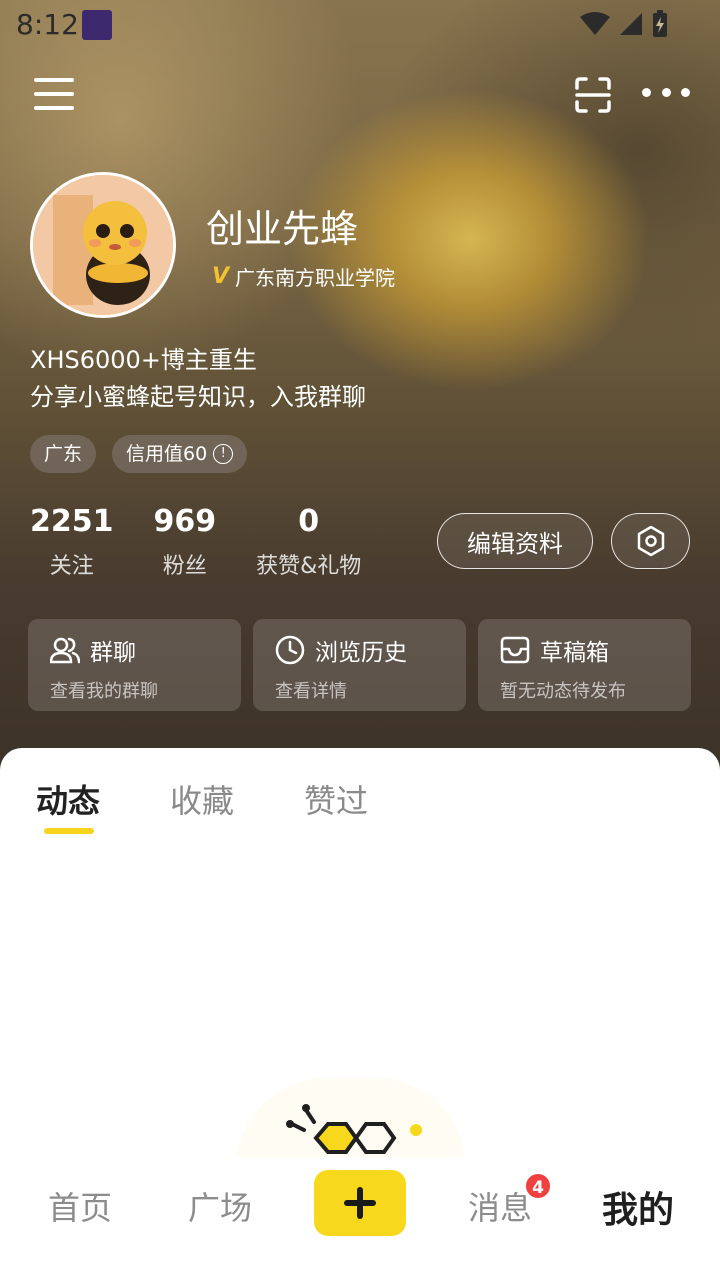 This screenshot has height=1280, width=720. Describe the element at coordinates (515, 541) in the screenshot. I see `edit-profile-button: 编辑资料` at that location.